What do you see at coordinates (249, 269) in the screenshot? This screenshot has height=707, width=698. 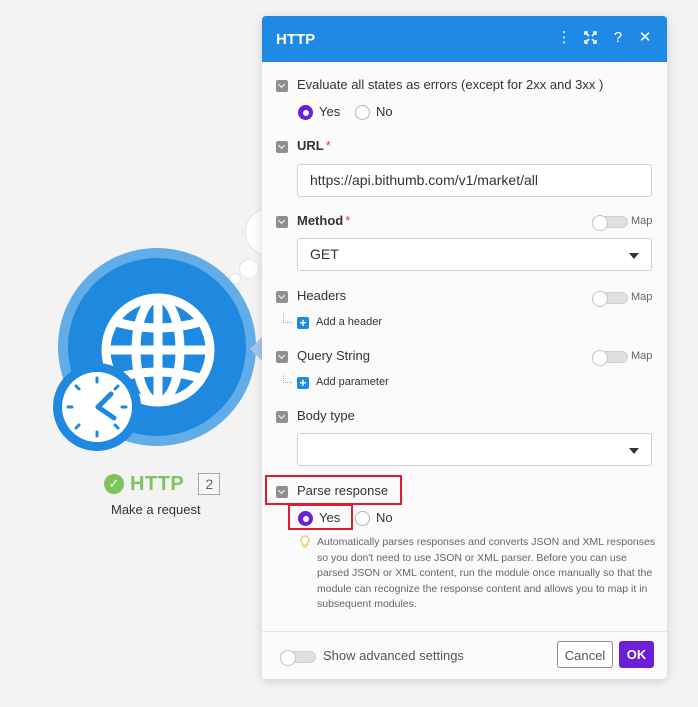 I see `connector-bubble-medium` at bounding box center [249, 269].